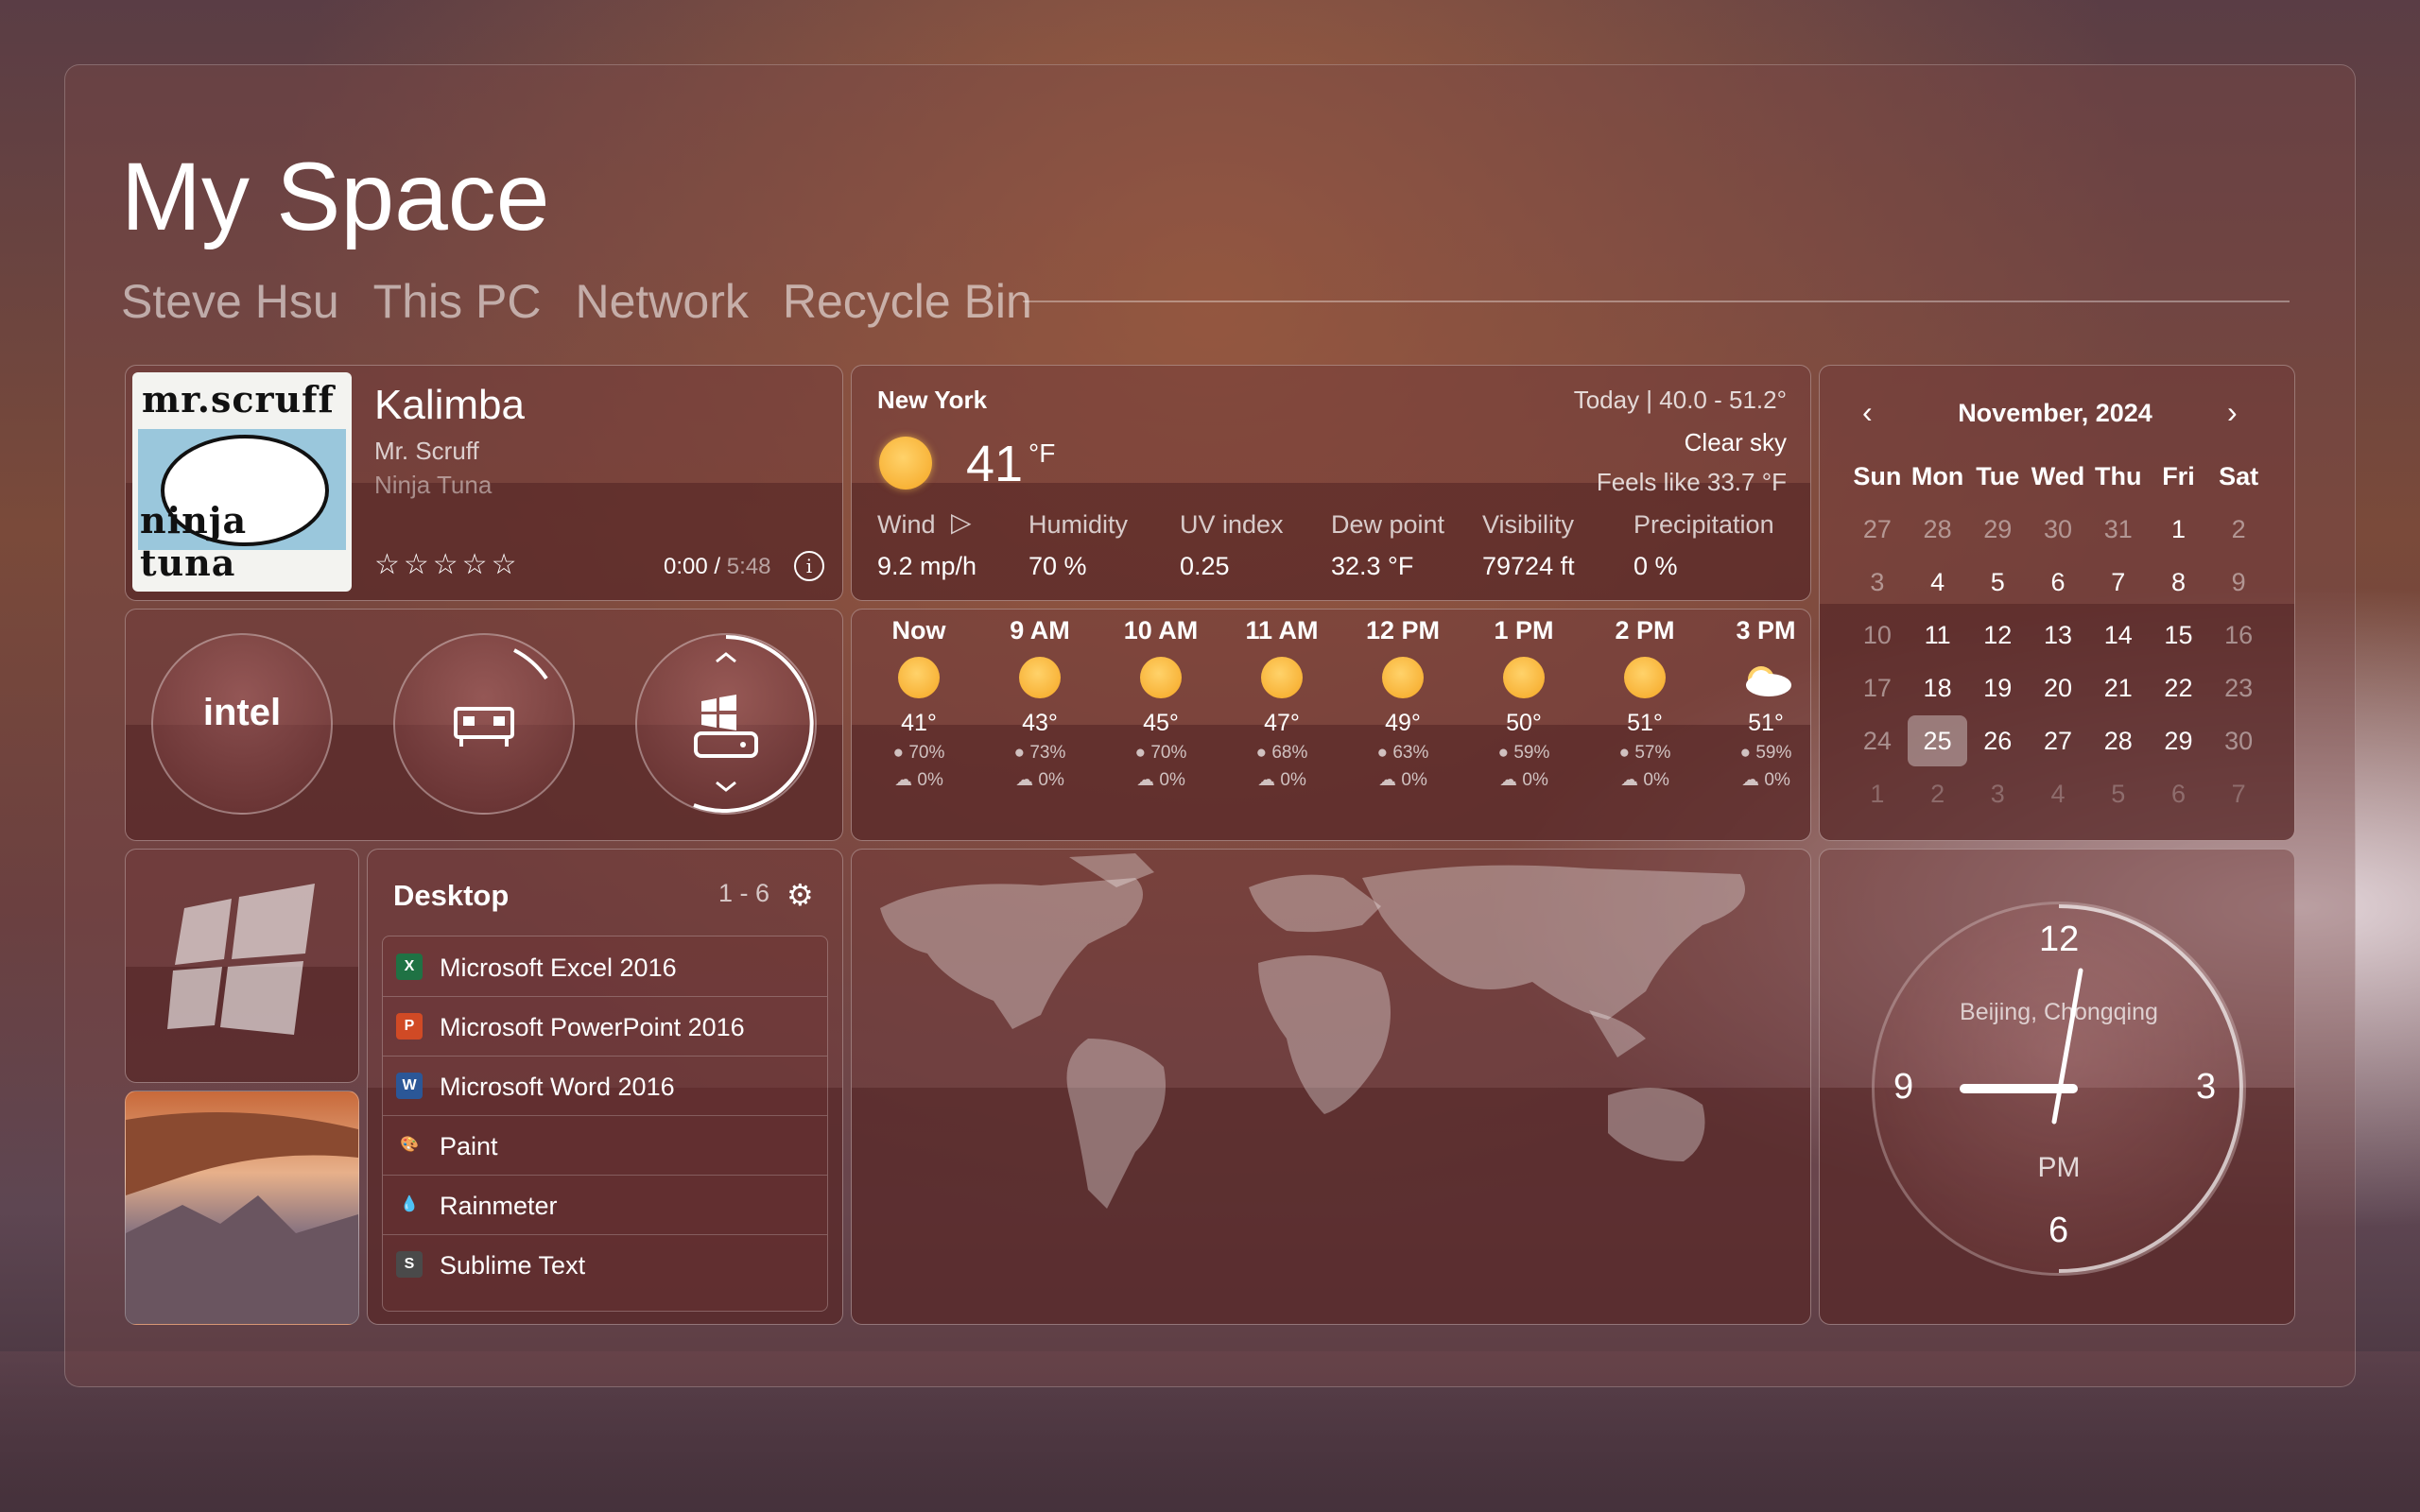 The height and width of the screenshot is (1512, 2420). What do you see at coordinates (2232, 412) in the screenshot?
I see `calendar-next-button: ›` at bounding box center [2232, 412].